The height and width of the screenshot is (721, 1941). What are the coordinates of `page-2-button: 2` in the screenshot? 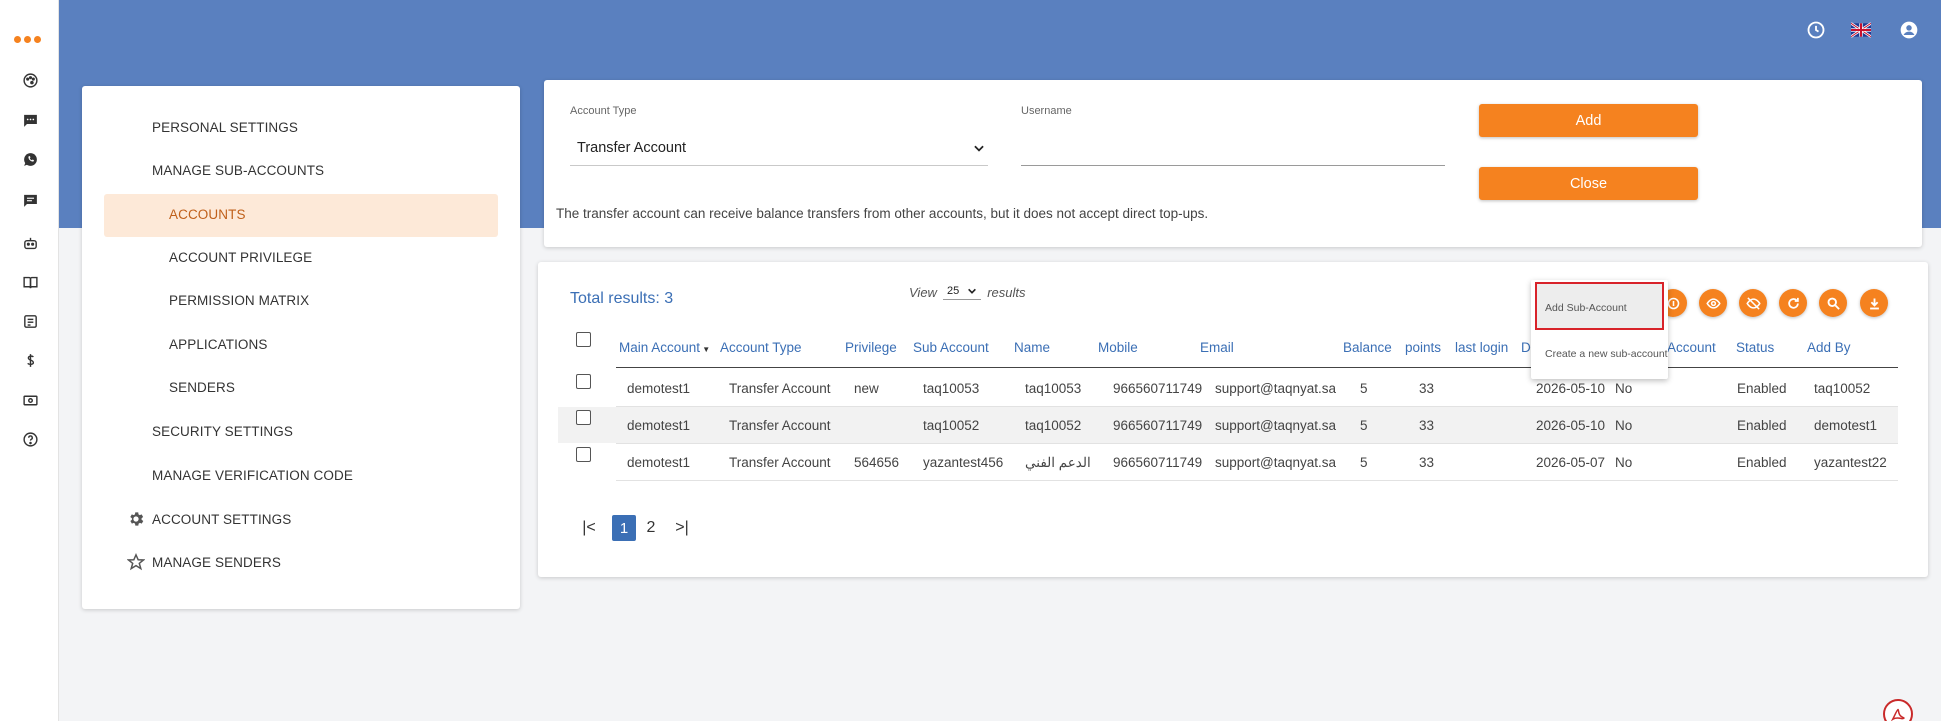 It's located at (651, 528).